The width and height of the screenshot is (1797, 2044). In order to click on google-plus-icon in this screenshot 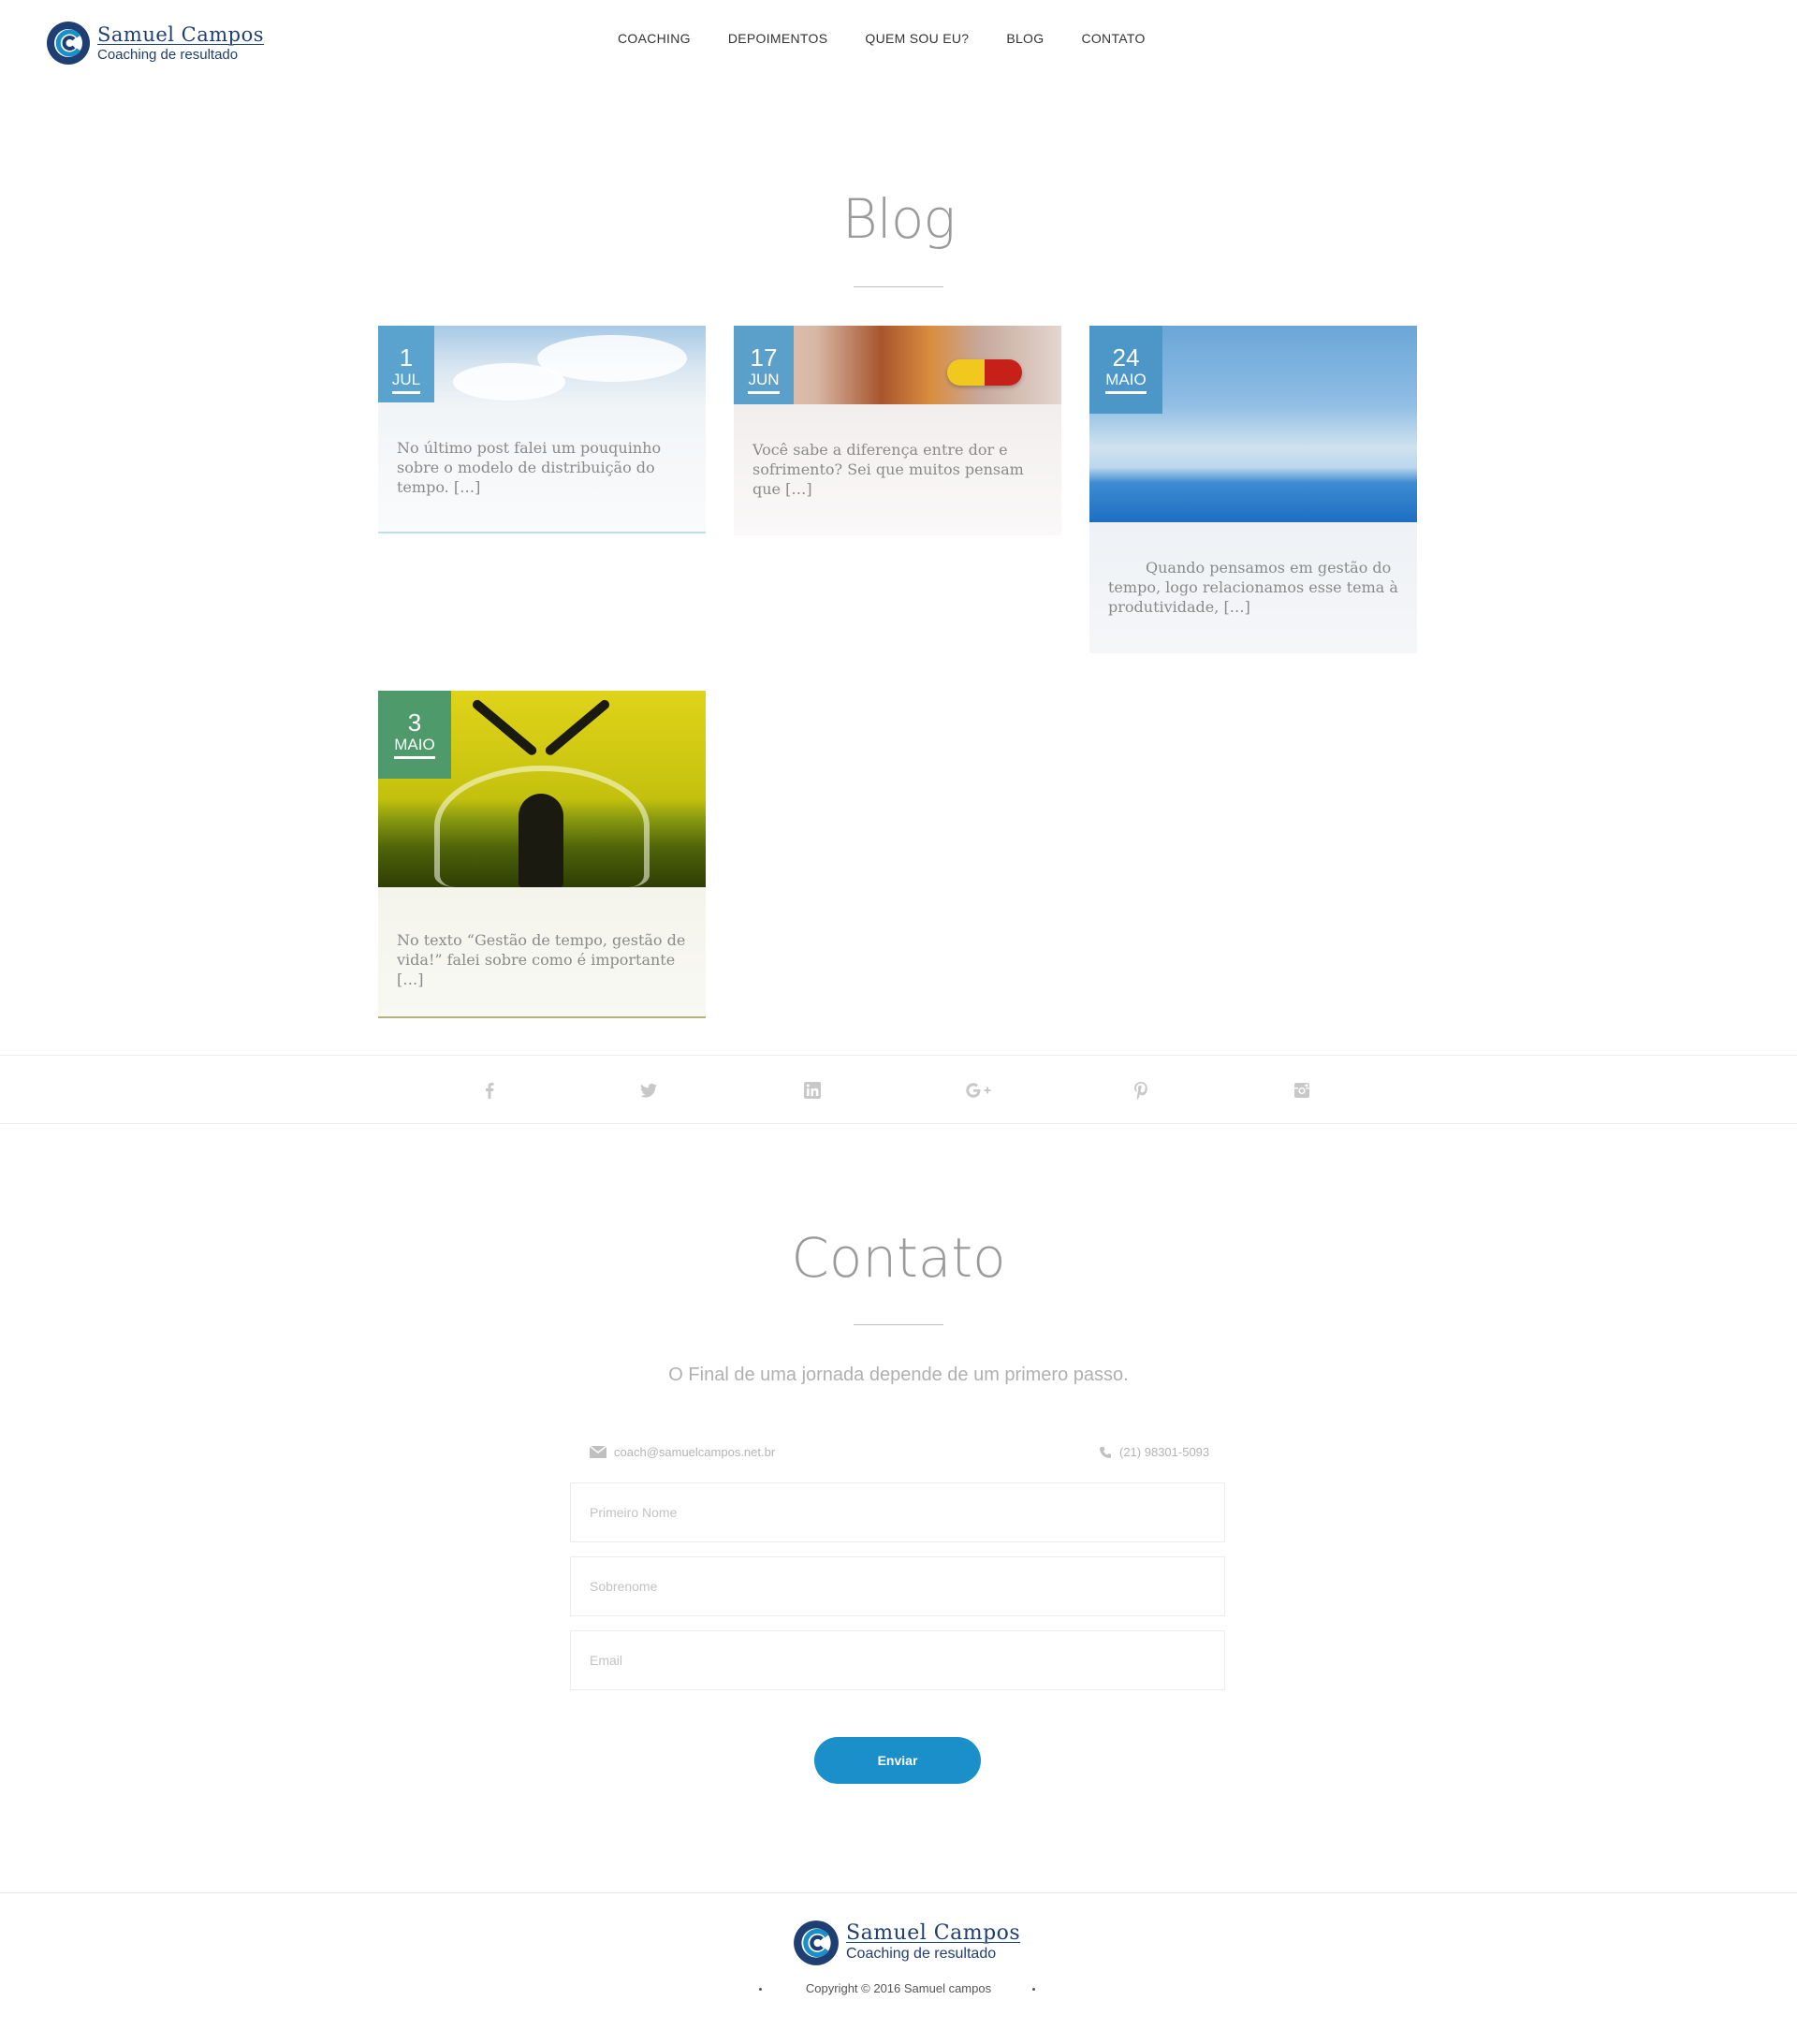, I will do `click(979, 1090)`.